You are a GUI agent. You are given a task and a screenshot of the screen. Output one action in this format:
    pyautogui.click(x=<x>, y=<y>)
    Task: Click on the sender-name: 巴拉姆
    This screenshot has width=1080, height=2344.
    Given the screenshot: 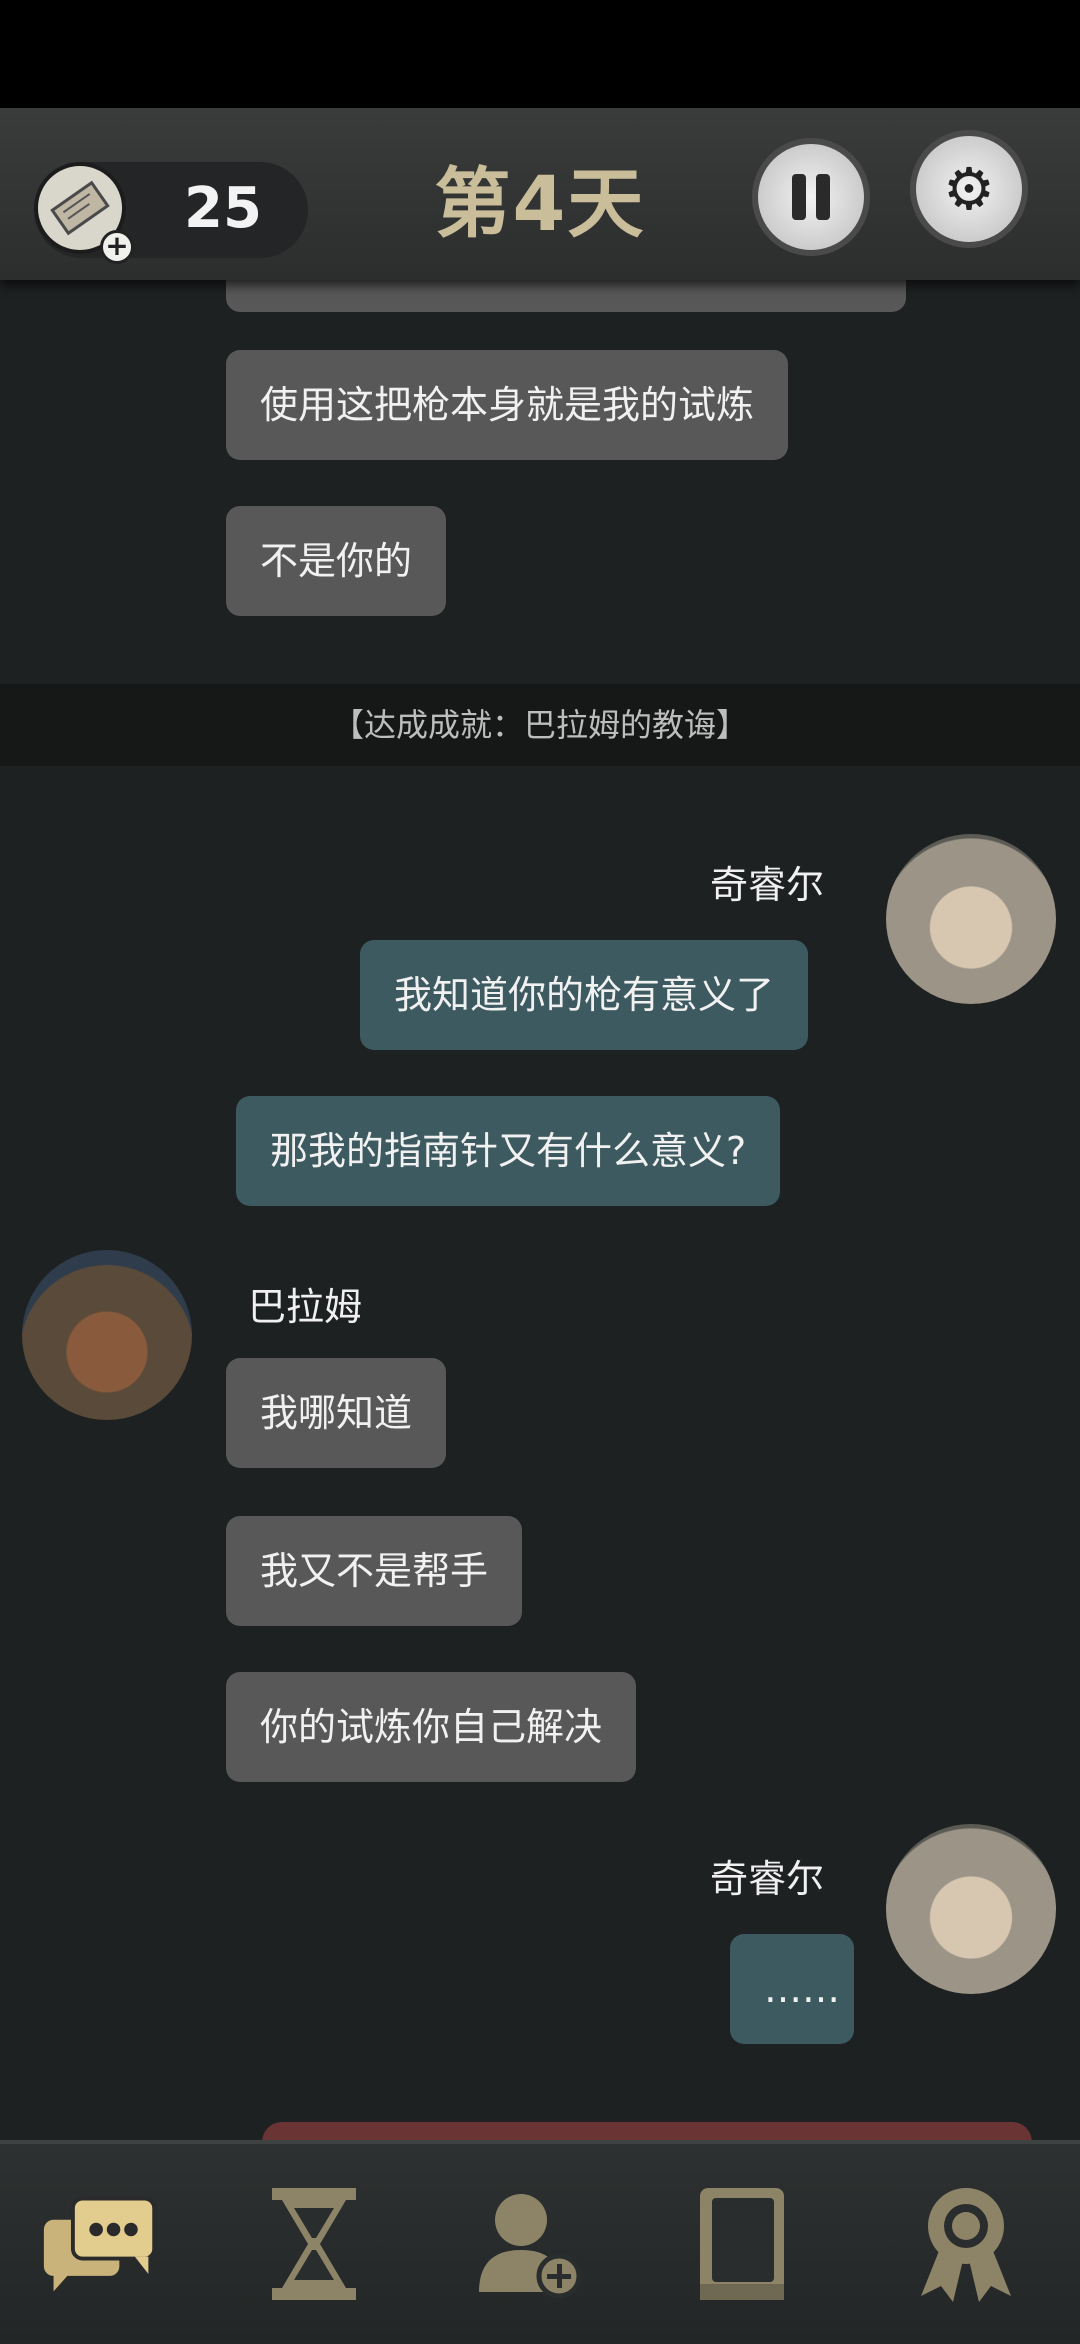 What is the action you would take?
    pyautogui.click(x=305, y=1307)
    